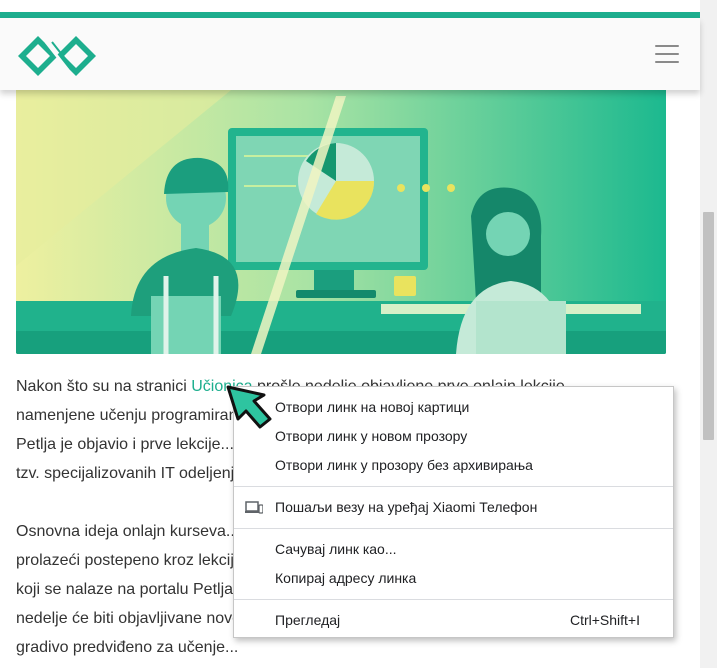 This screenshot has height=668, width=717. What do you see at coordinates (453, 465) in the screenshot?
I see `menu-item-open-incognito: Отвори линк у прозору без архивирања` at bounding box center [453, 465].